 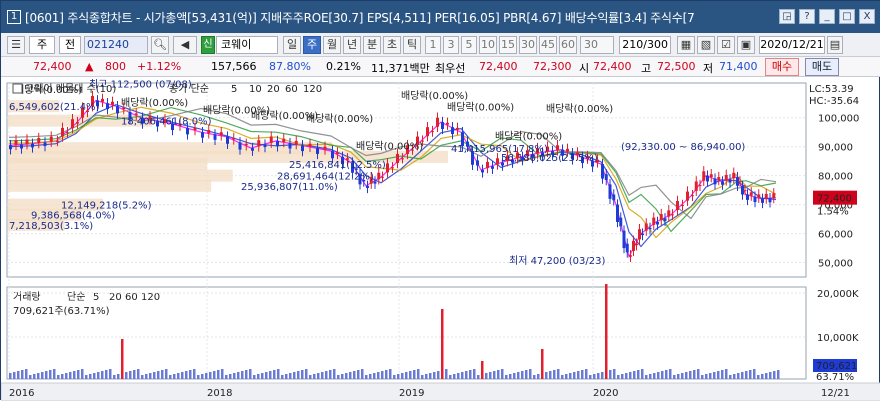 What do you see at coordinates (488, 45) in the screenshot?
I see `interval-10: 10` at bounding box center [488, 45].